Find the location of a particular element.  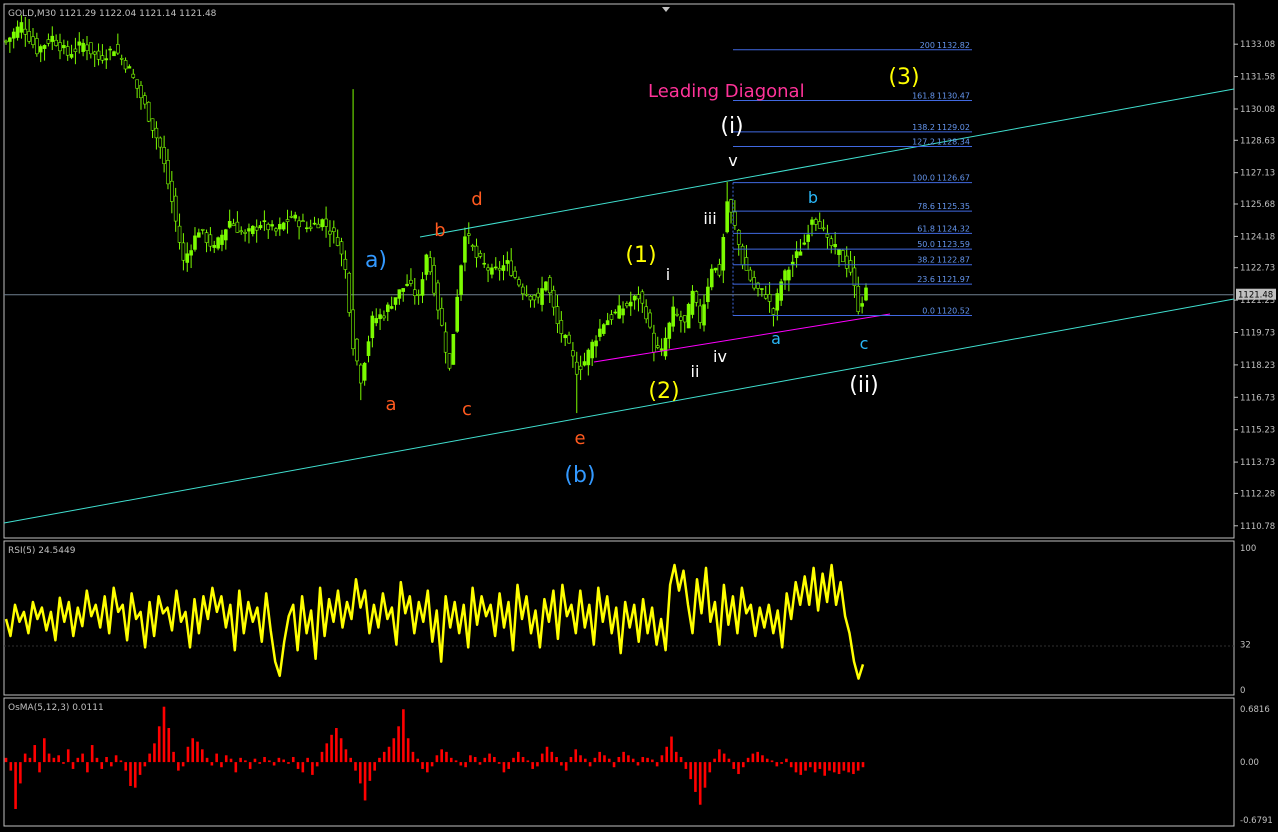

fib-level-price: 1123.59 is located at coordinates (953, 244).